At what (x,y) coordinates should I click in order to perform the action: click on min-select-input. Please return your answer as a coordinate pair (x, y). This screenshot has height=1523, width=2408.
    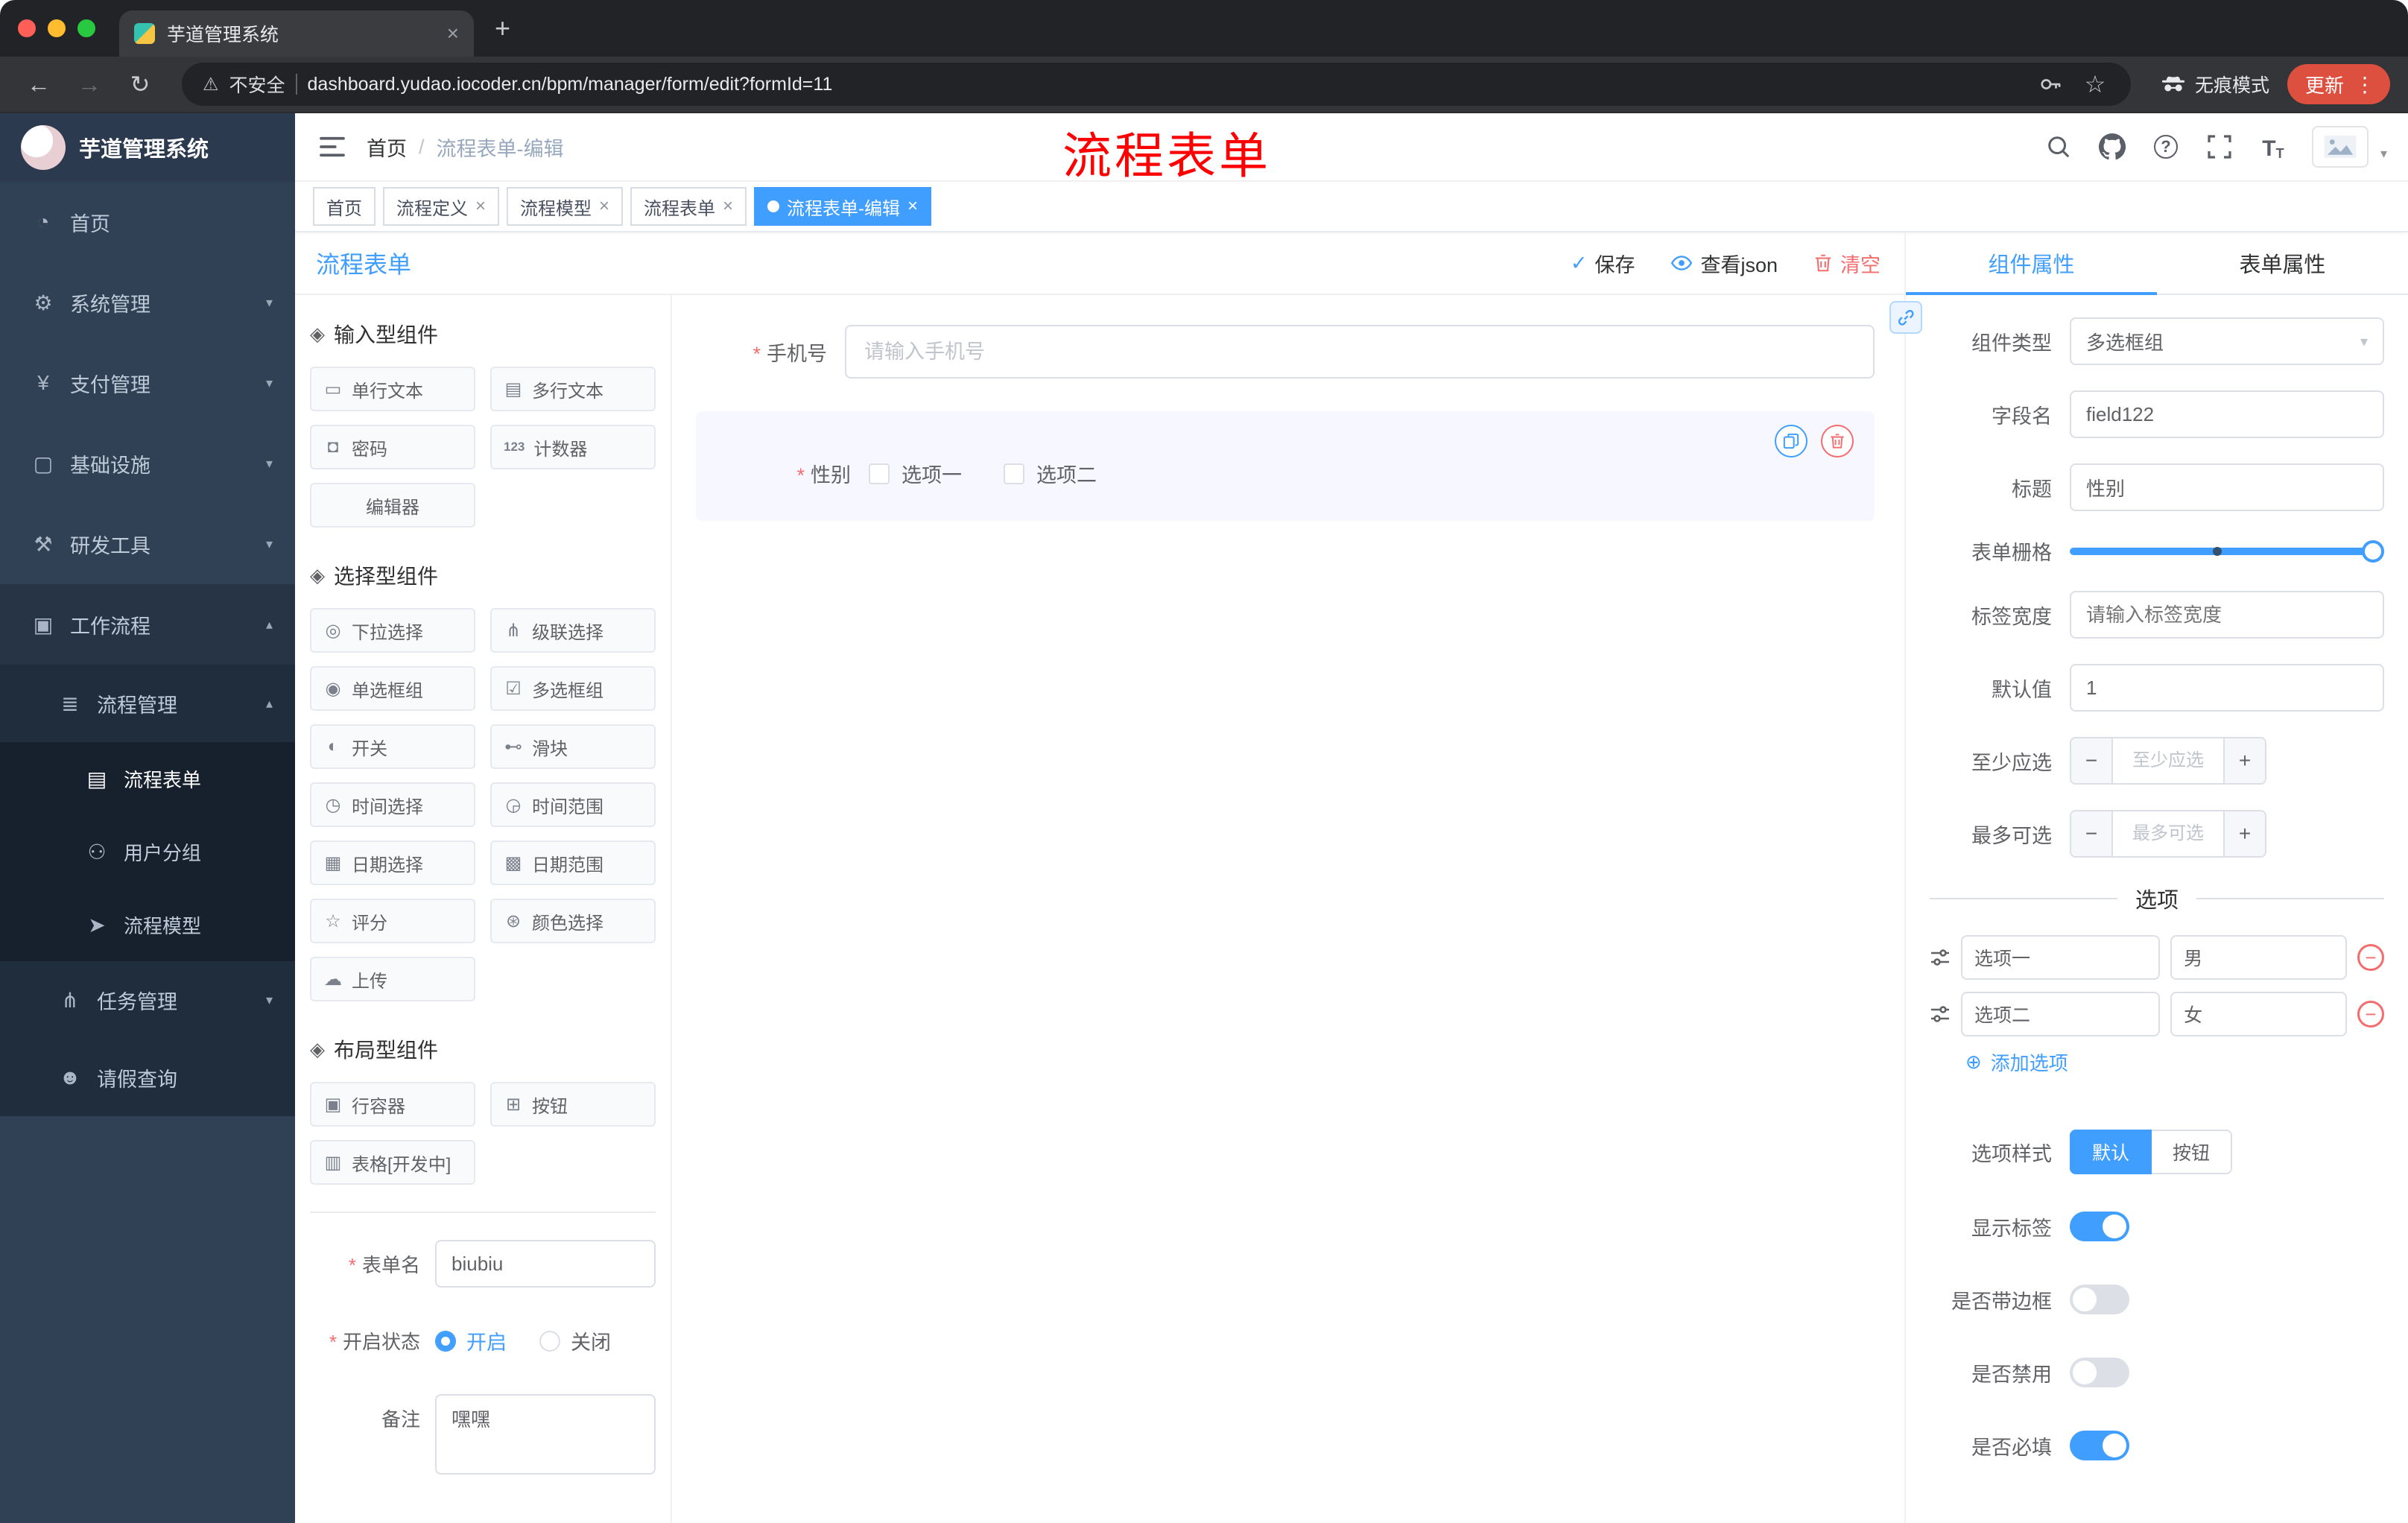
    Looking at the image, I should click on (2168, 761).